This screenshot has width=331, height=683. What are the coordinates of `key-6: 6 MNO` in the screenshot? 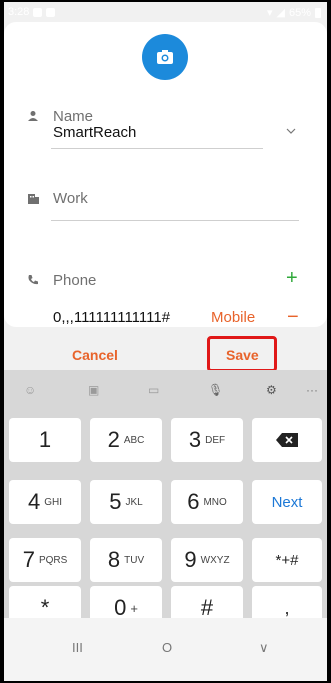 It's located at (207, 502).